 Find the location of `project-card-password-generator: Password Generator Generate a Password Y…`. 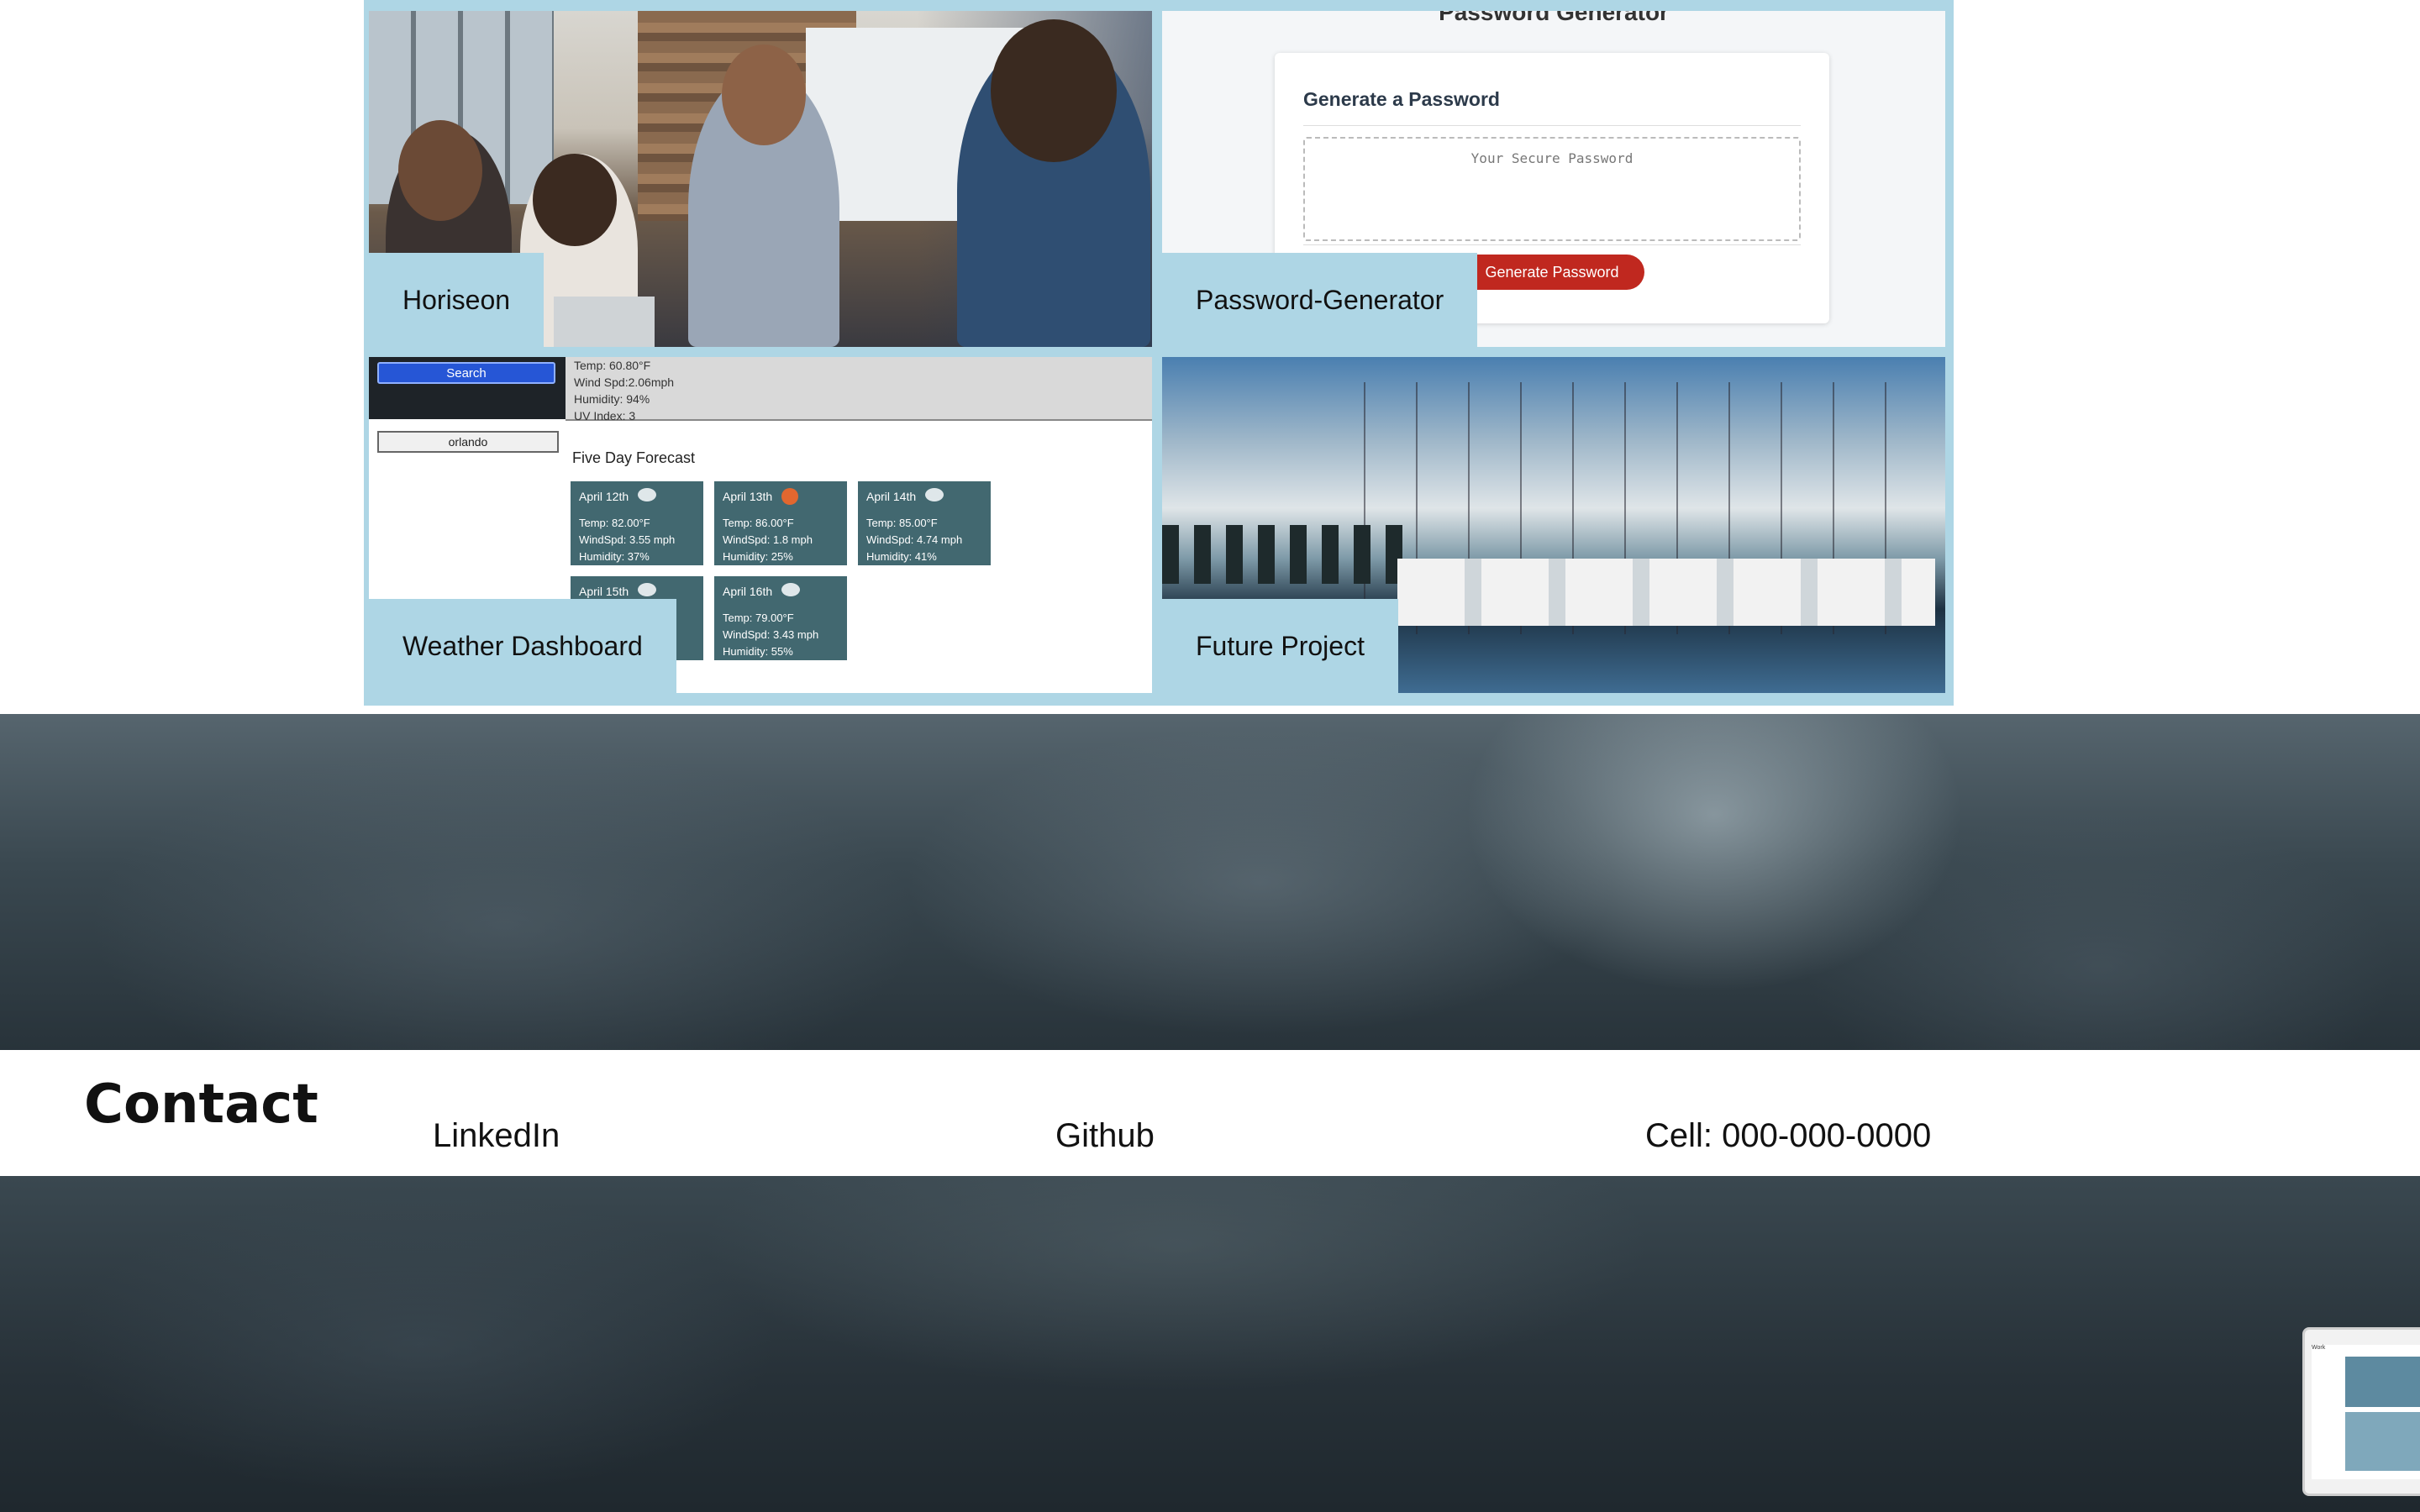

project-card-password-generator: Password Generator Generate a Password Y… is located at coordinates (1554, 179).